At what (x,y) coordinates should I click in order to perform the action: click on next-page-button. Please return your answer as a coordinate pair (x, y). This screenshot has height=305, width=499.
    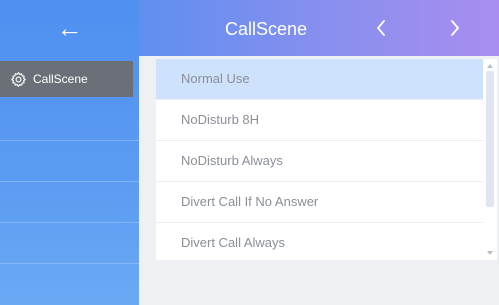
    Looking at the image, I should click on (455, 28).